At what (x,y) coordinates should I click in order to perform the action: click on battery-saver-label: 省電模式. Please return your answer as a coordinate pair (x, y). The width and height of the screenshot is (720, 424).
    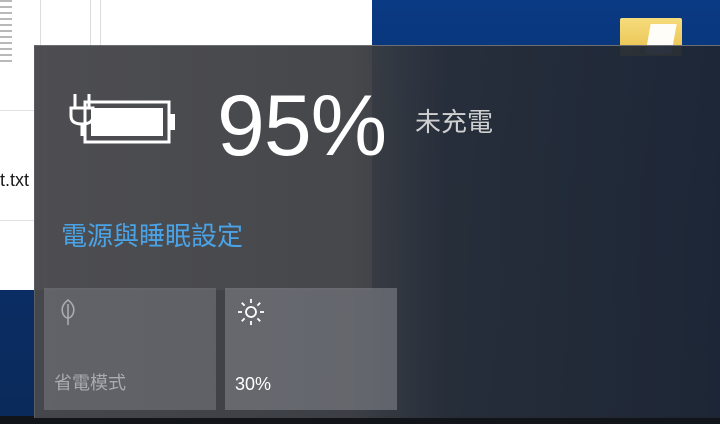
    Looking at the image, I should click on (90, 383).